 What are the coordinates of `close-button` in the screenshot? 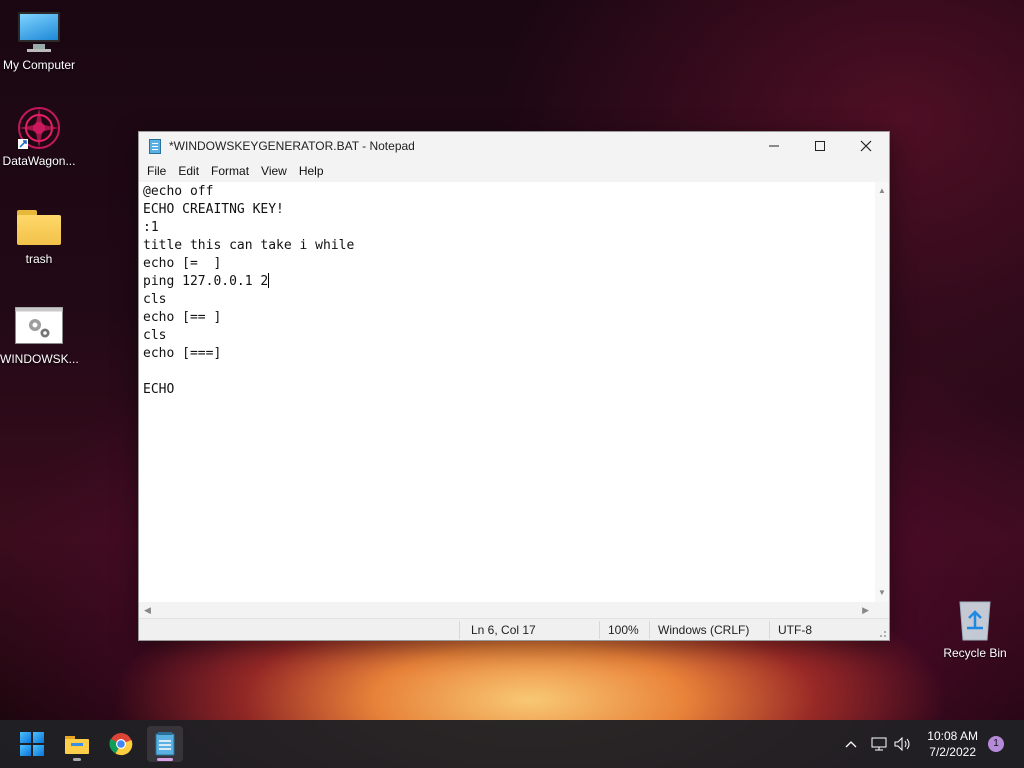 It's located at (866, 146).